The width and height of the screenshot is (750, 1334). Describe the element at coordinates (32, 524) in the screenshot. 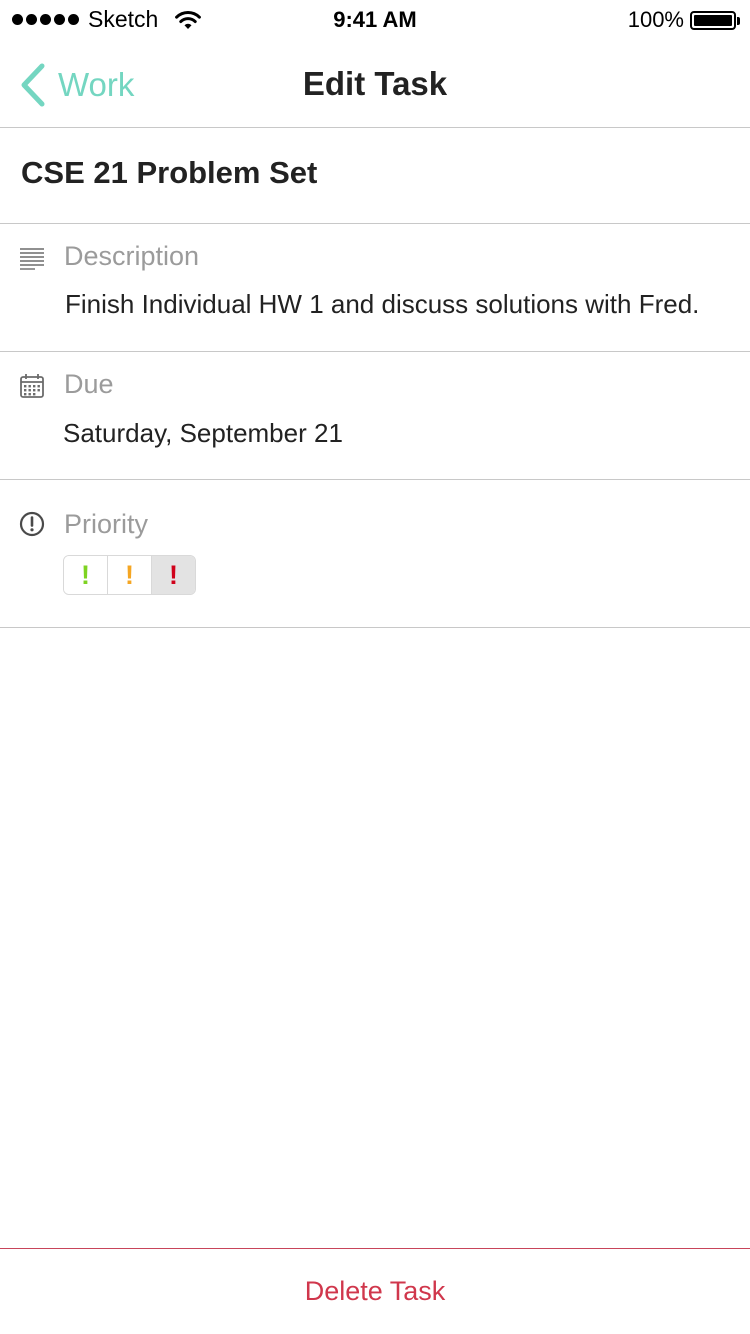

I see `alert-circle-icon` at that location.